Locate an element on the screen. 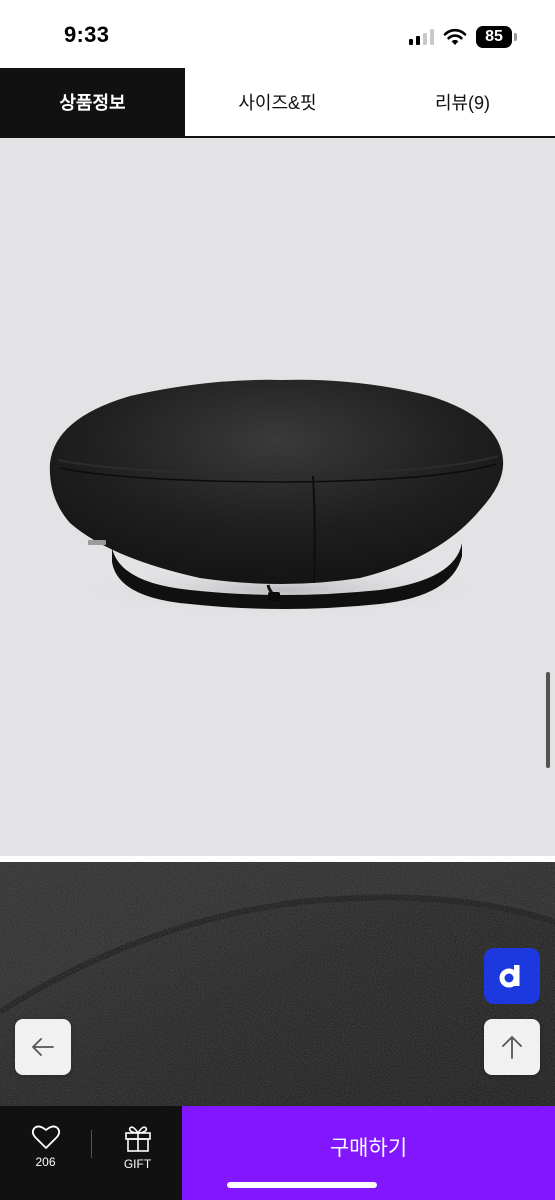 This screenshot has width=555, height=1200. arrow-left-icon is located at coordinates (43, 1047).